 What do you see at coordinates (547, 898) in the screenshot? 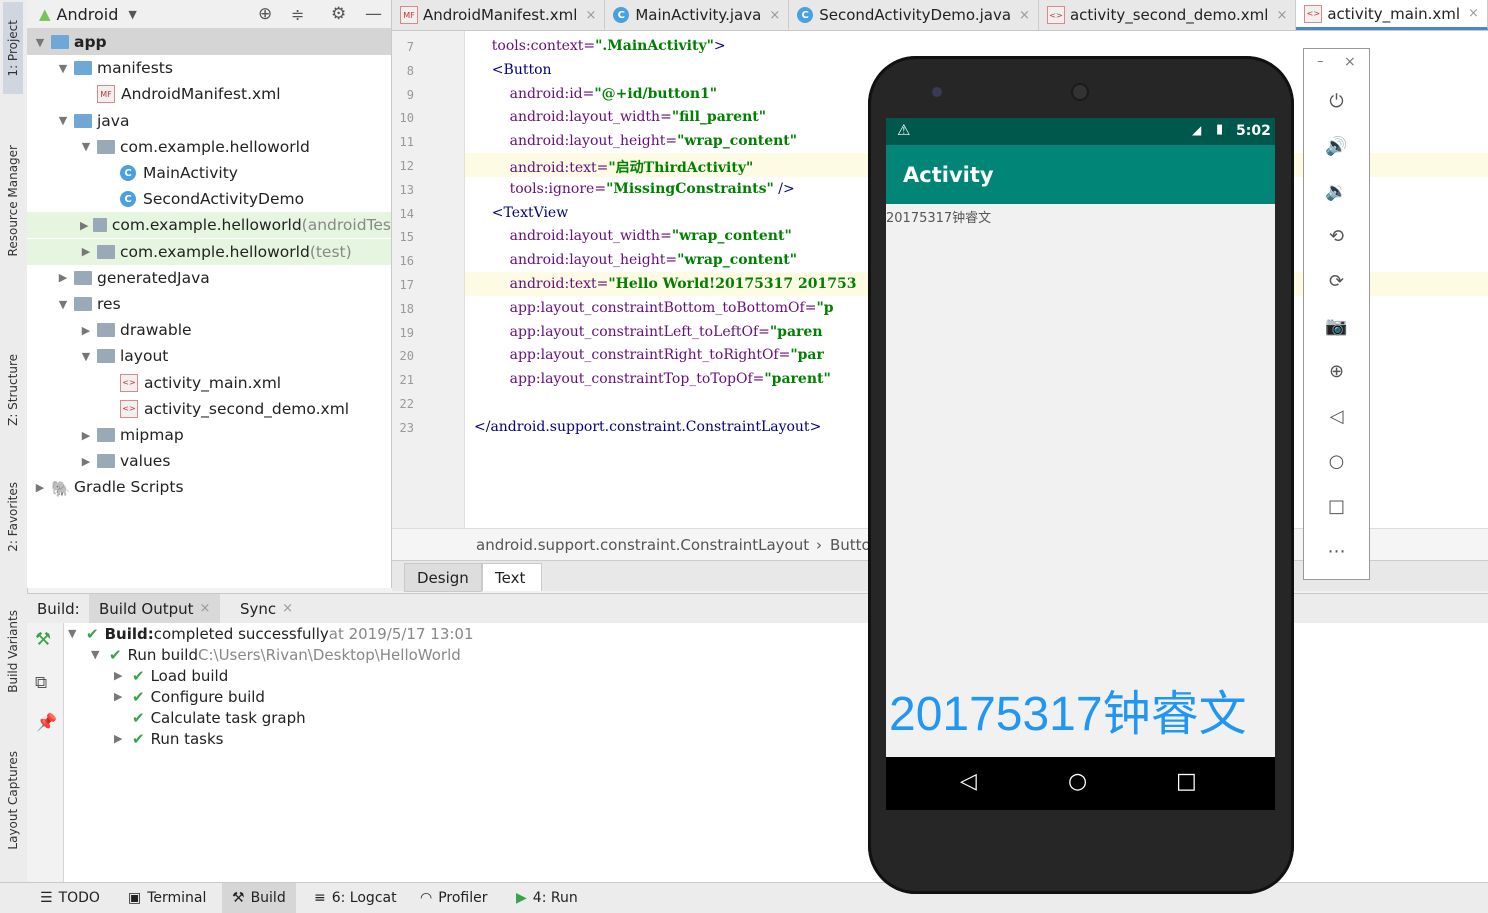
I see `run-button: ▶ 4: Run` at bounding box center [547, 898].